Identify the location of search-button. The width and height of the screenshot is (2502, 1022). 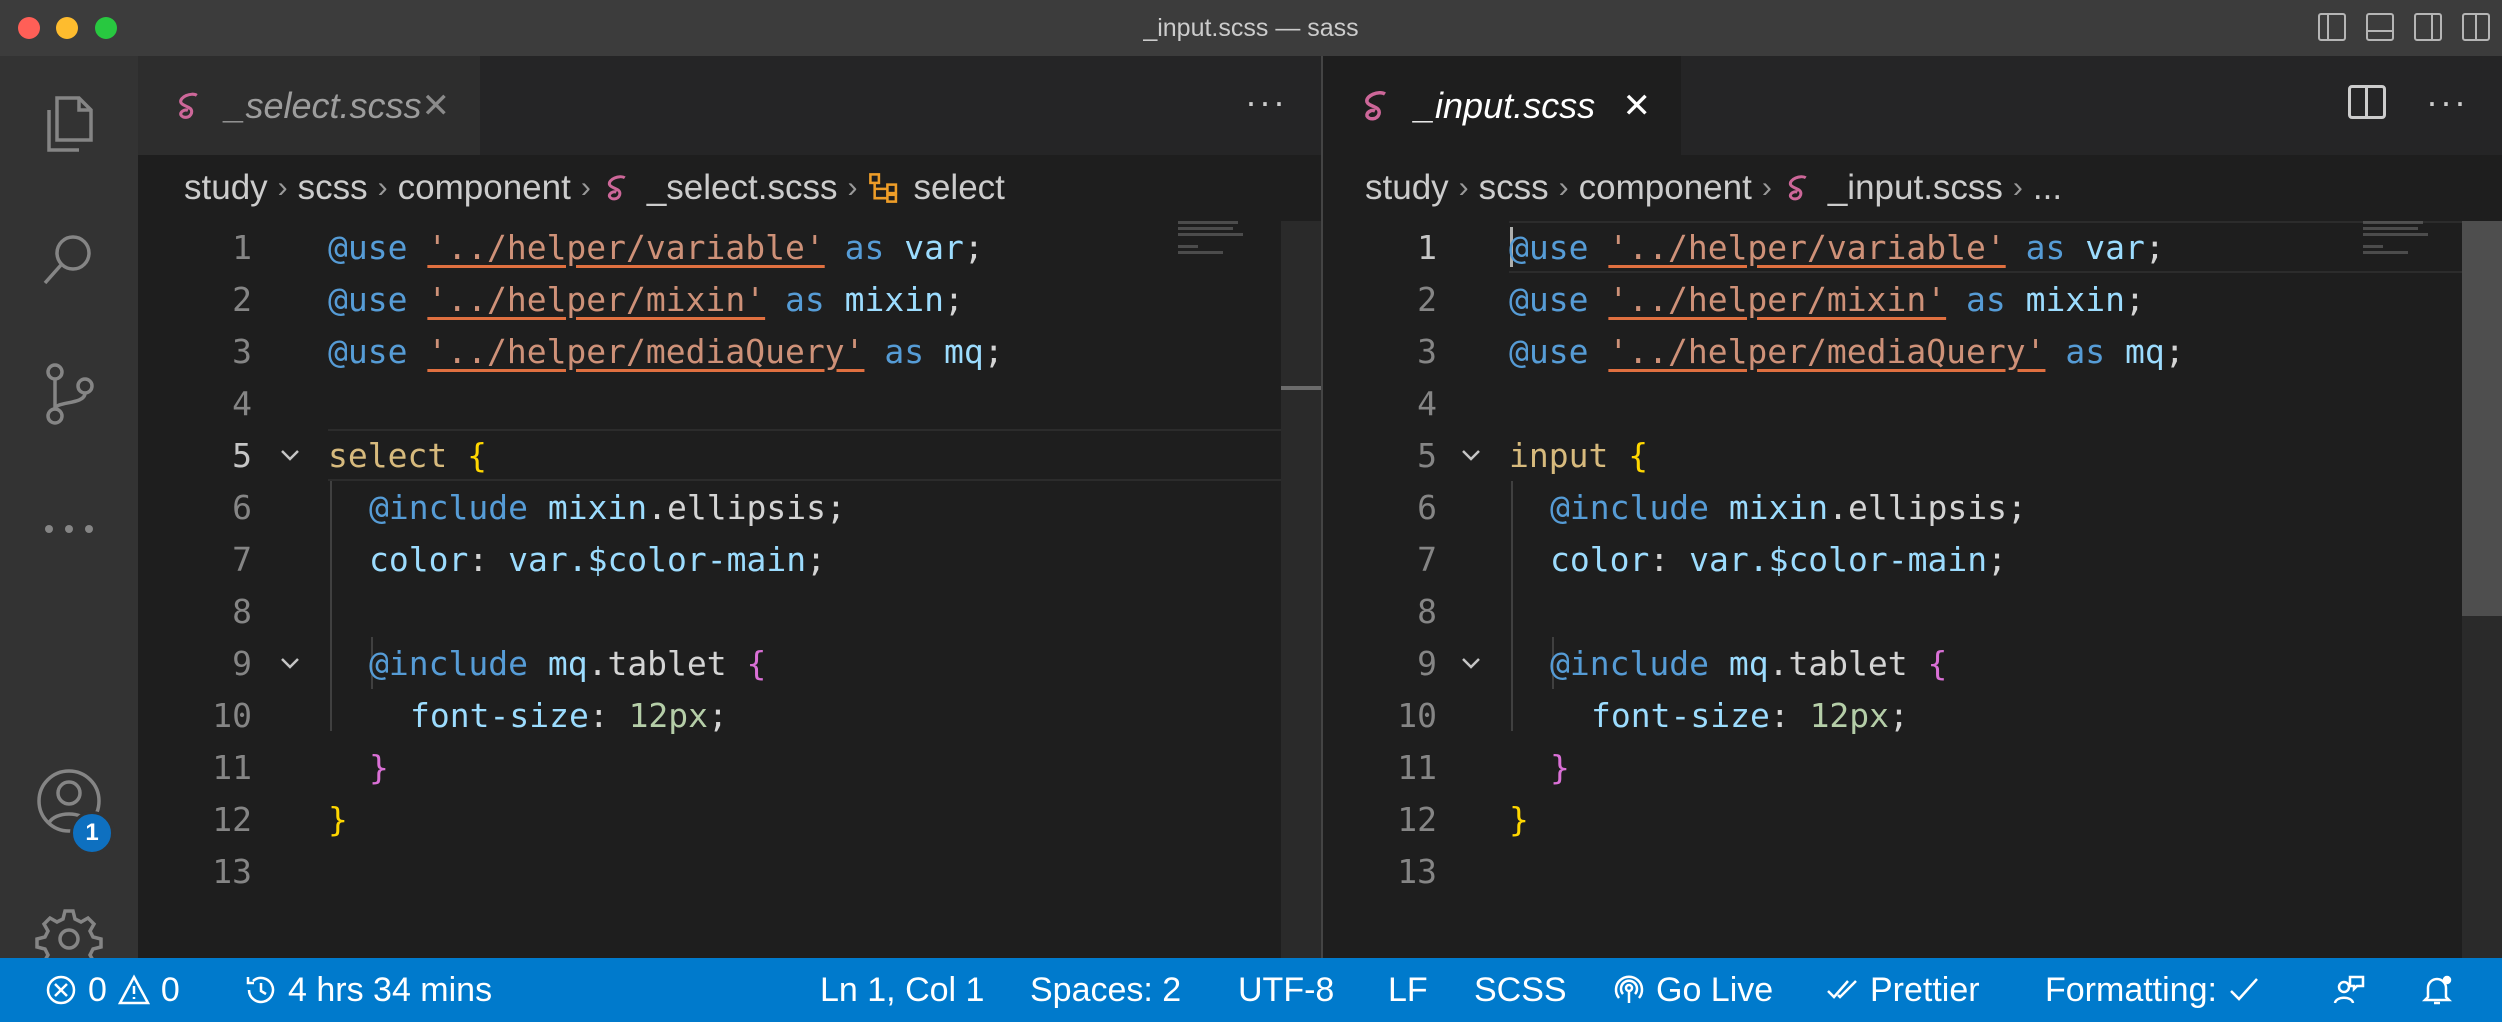
(69, 259).